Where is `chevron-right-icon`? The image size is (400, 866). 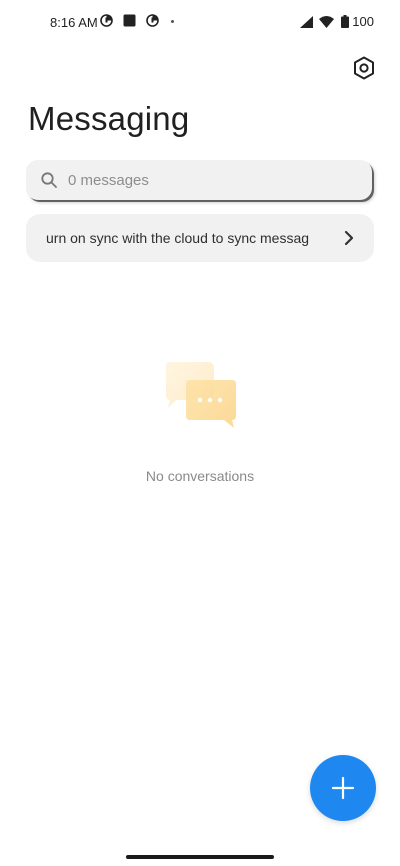
chevron-right-icon is located at coordinates (349, 238).